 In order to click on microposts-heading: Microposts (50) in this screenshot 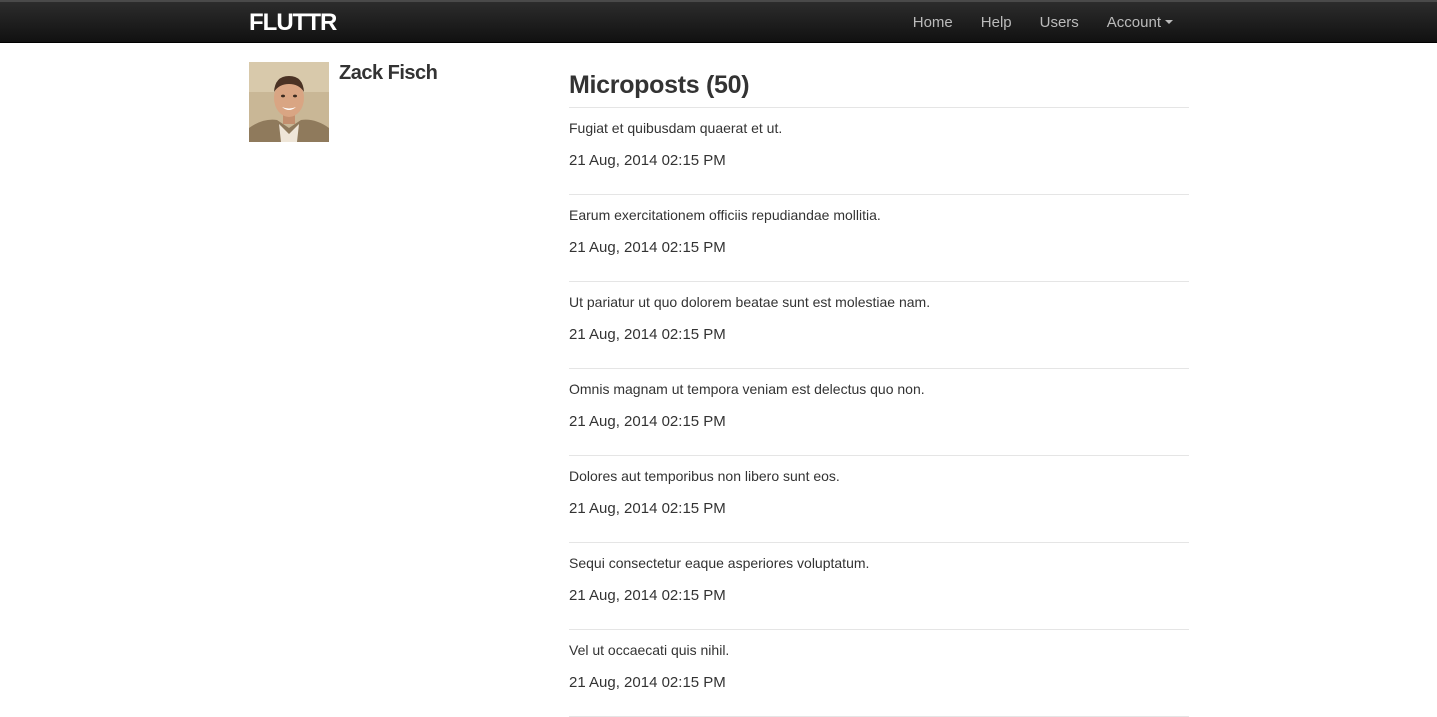, I will do `click(879, 89)`.